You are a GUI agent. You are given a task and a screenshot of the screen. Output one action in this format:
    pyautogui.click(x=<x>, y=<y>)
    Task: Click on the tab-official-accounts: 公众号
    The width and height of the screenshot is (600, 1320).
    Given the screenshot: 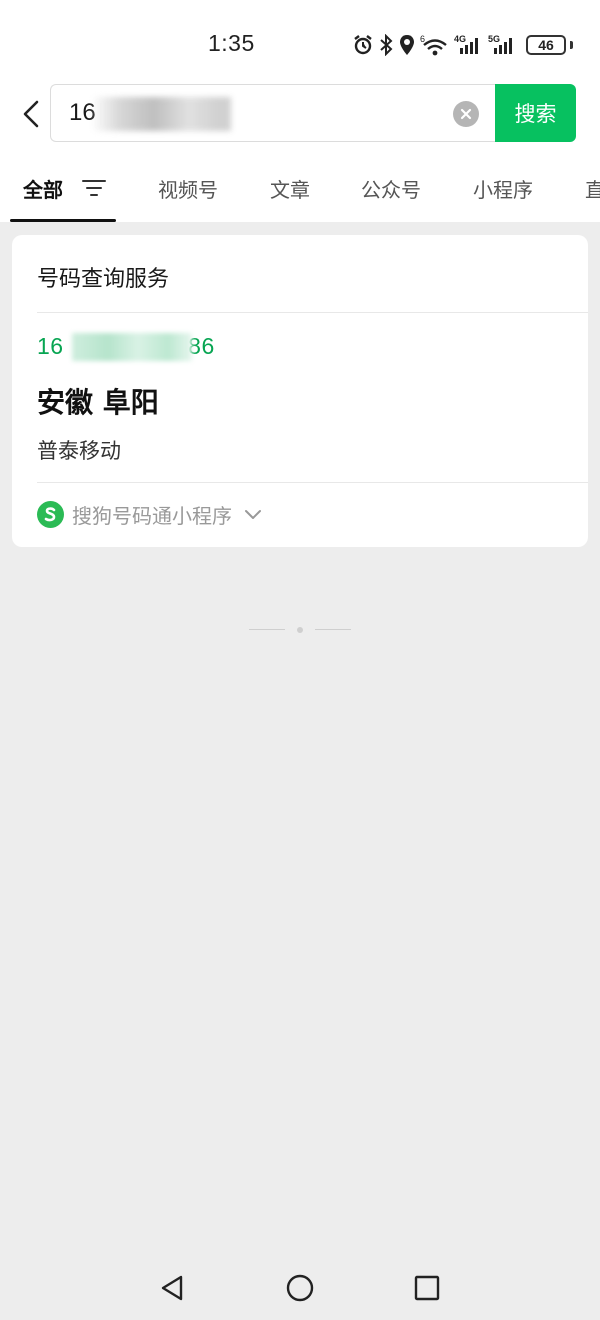 What is the action you would take?
    pyautogui.click(x=391, y=188)
    